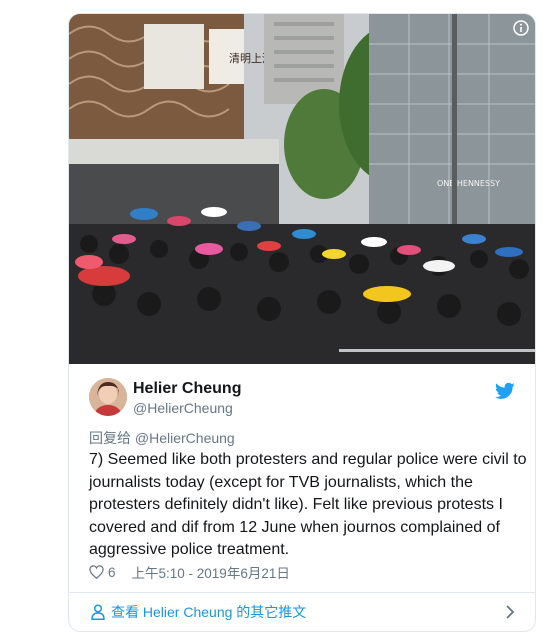  I want to click on author-handle: @HelierCheung, so click(183, 408).